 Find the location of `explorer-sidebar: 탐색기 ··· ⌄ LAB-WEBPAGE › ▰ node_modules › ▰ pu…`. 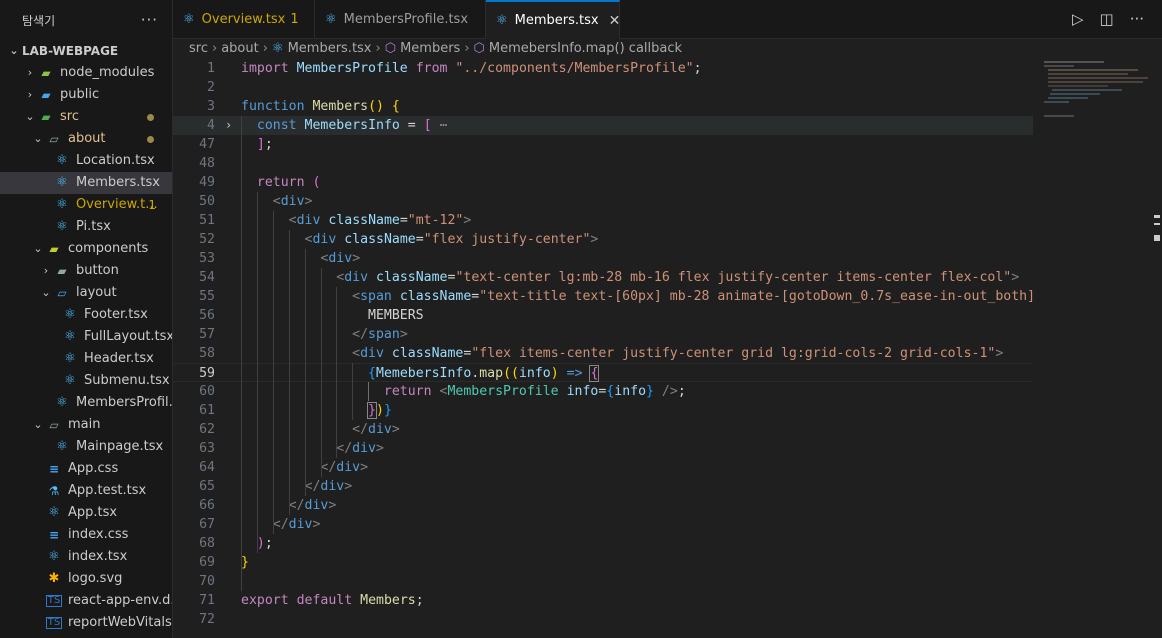

explorer-sidebar: 탐색기 ··· ⌄ LAB-WEBPAGE › ▰ node_modules › ▰ pu… is located at coordinates (86, 319).